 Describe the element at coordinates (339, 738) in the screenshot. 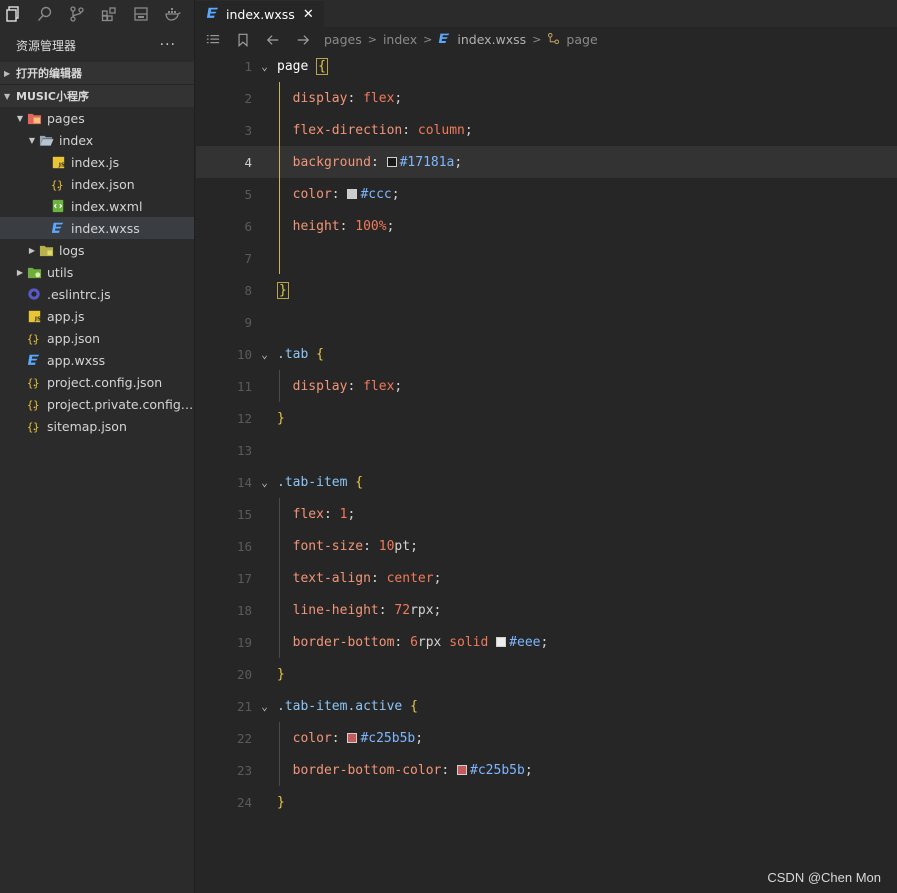

I see `code-token: :` at that location.